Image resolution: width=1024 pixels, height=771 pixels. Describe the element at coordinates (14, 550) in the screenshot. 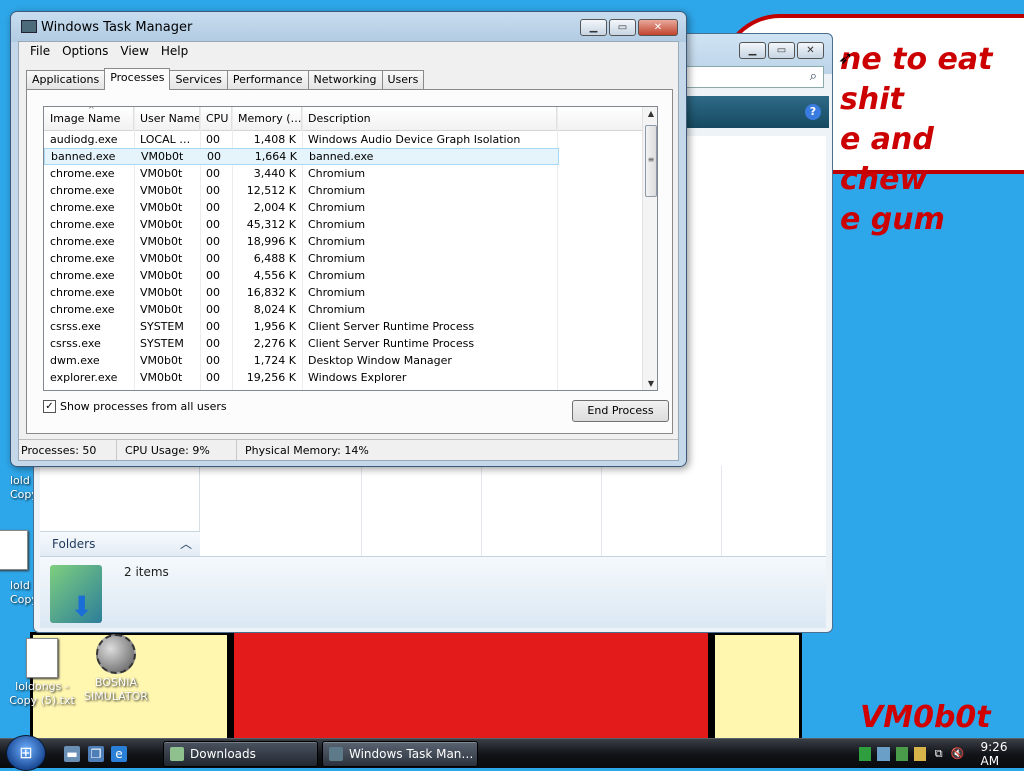

I see `text-file-icon` at that location.